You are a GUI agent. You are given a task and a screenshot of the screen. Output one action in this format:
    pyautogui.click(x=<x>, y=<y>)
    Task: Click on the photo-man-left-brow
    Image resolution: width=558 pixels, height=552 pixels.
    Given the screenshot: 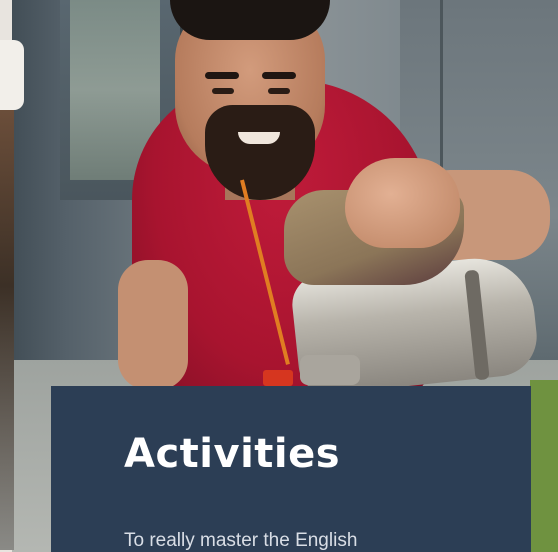 What is the action you would take?
    pyautogui.click(x=222, y=75)
    